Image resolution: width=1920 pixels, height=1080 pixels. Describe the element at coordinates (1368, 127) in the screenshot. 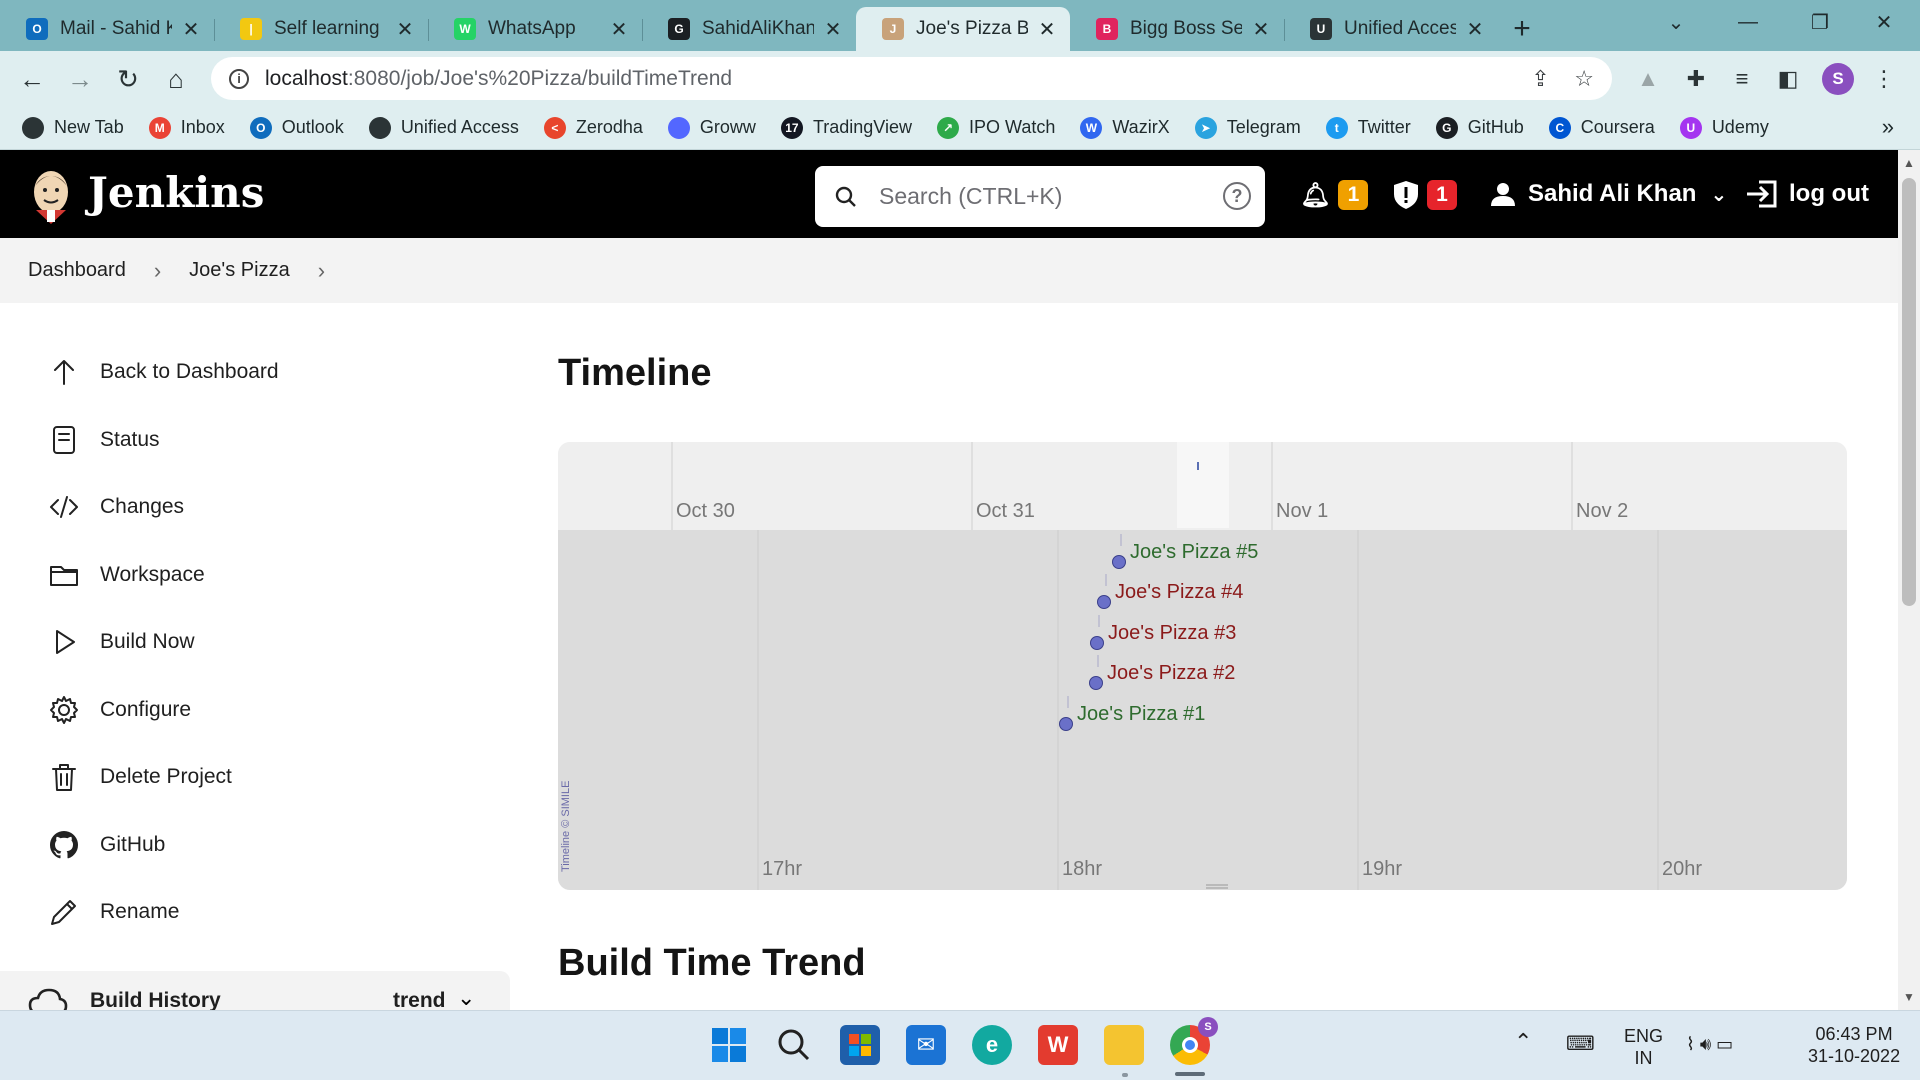

I see `bookmark-item: t Twitter` at that location.